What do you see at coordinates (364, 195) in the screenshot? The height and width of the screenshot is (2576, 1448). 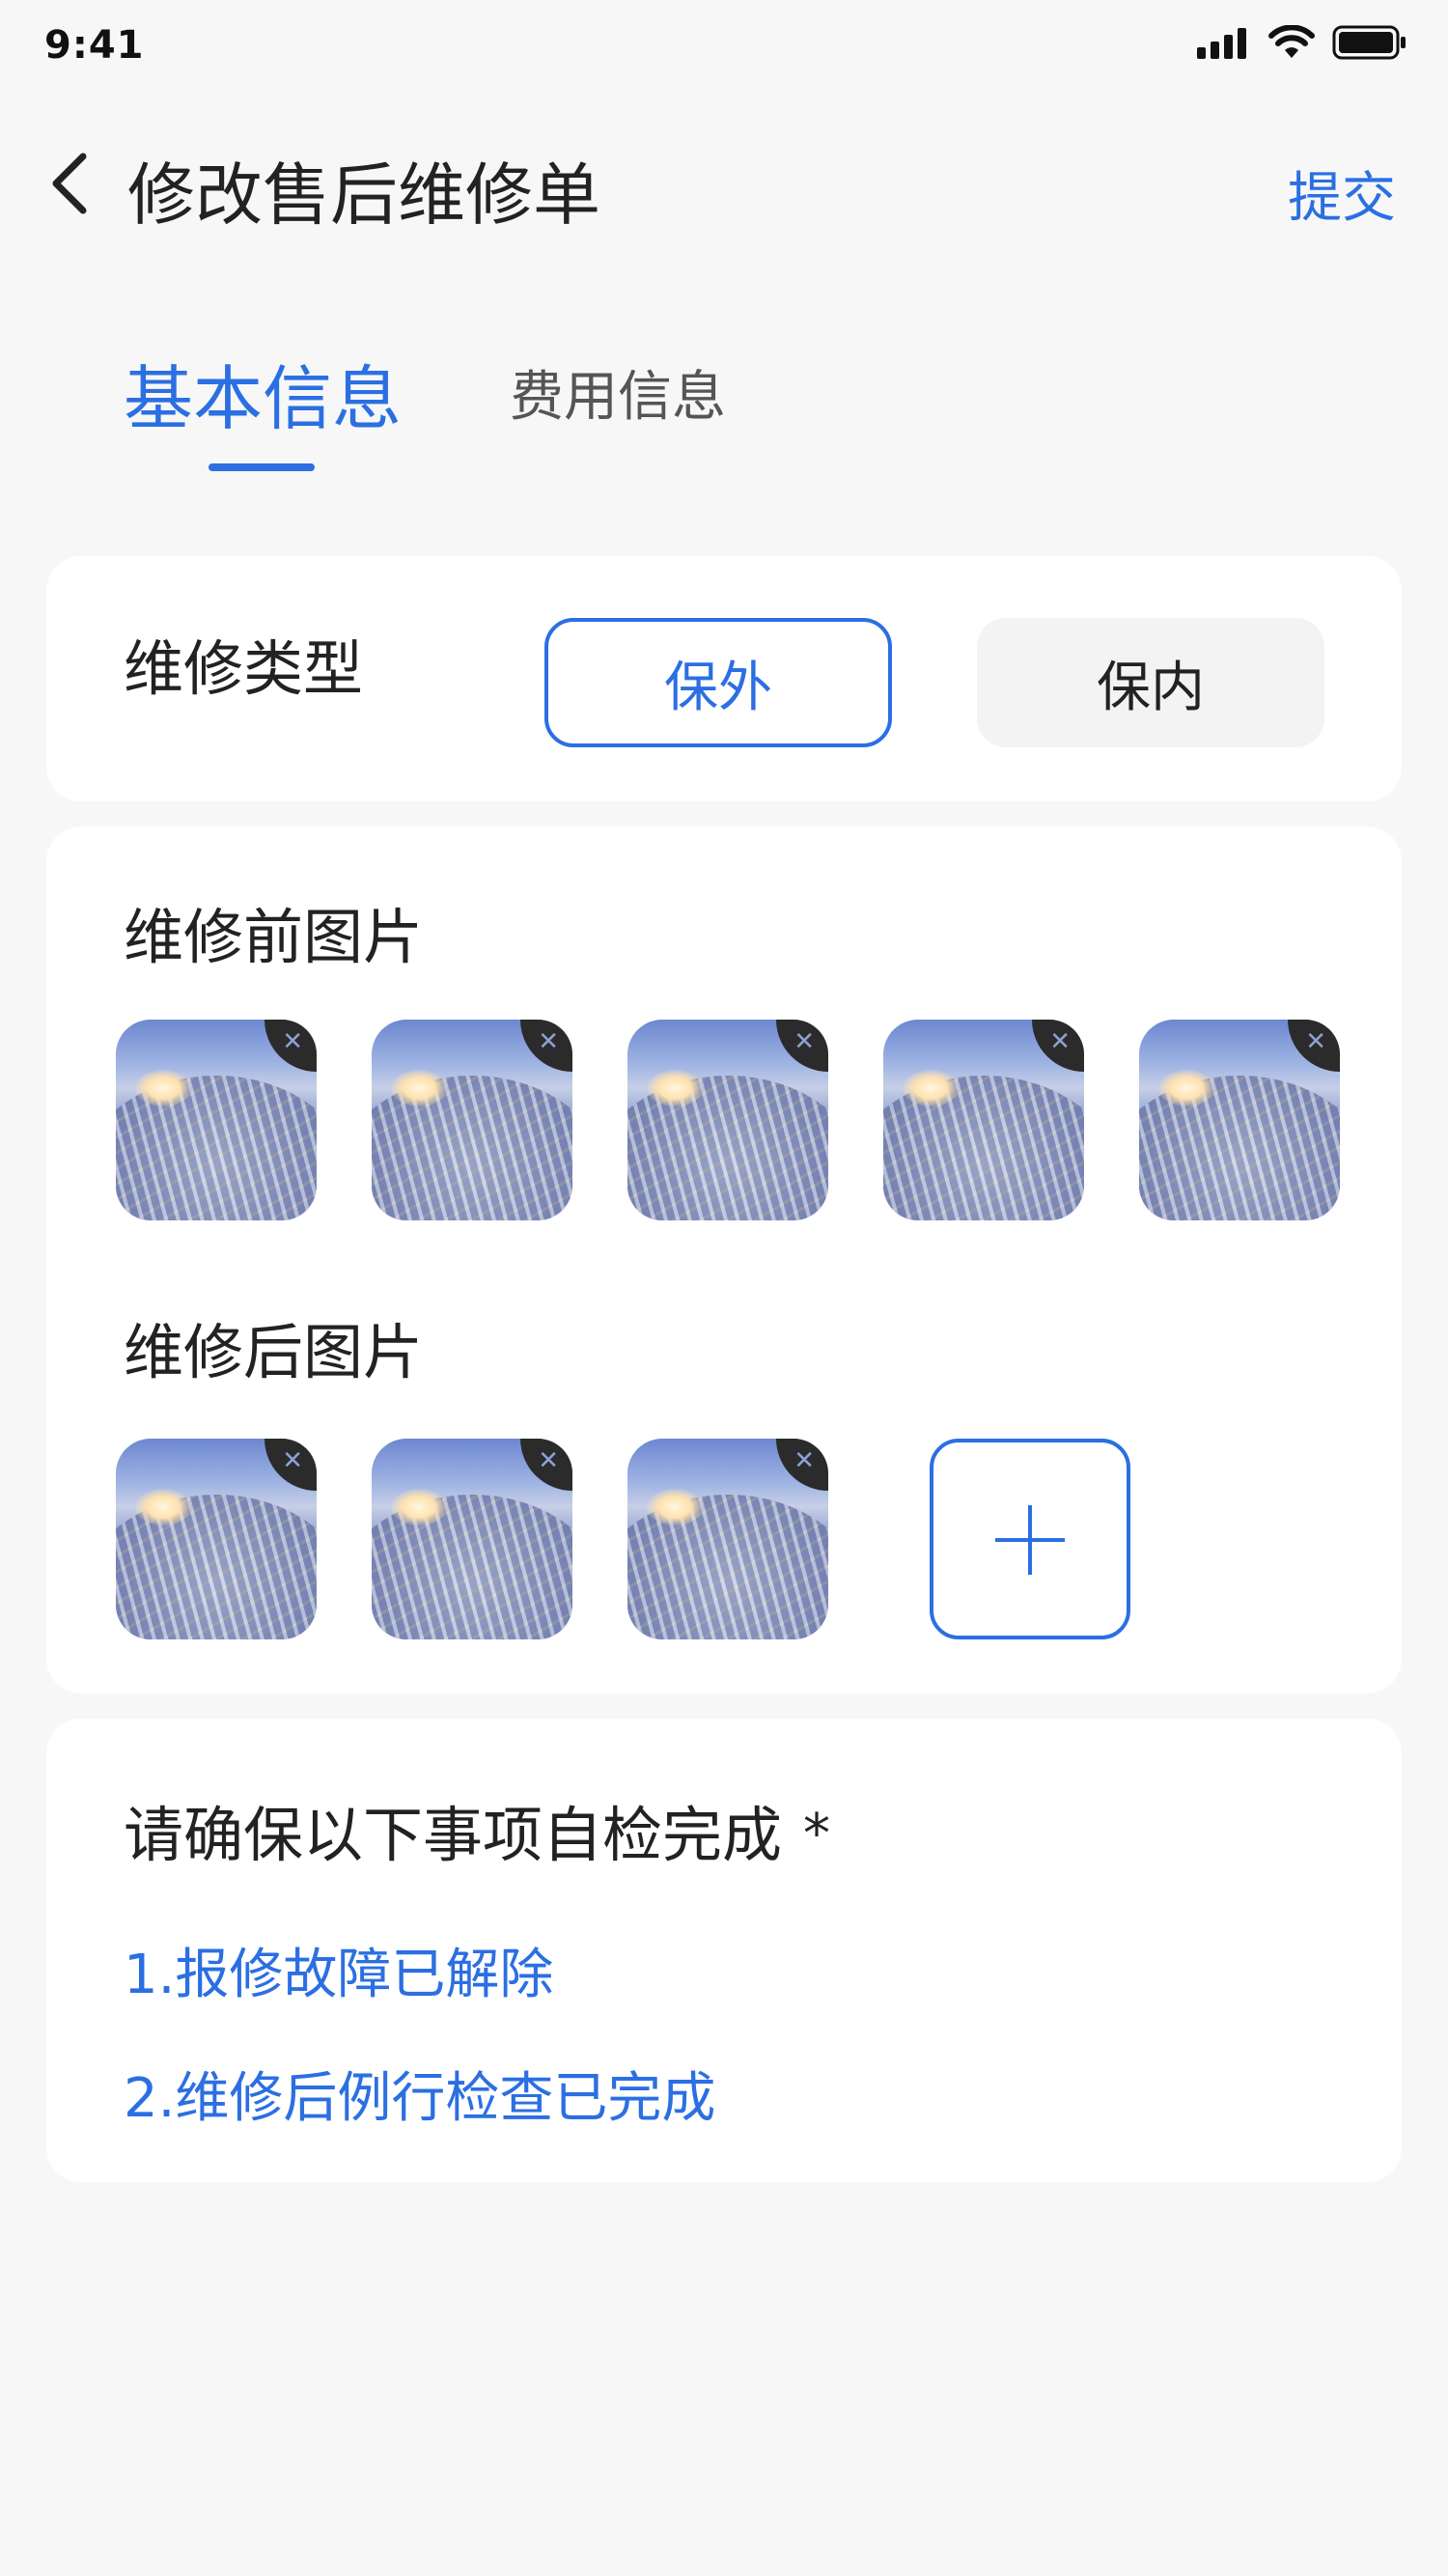 I see `page-title: 修改售后维修单` at bounding box center [364, 195].